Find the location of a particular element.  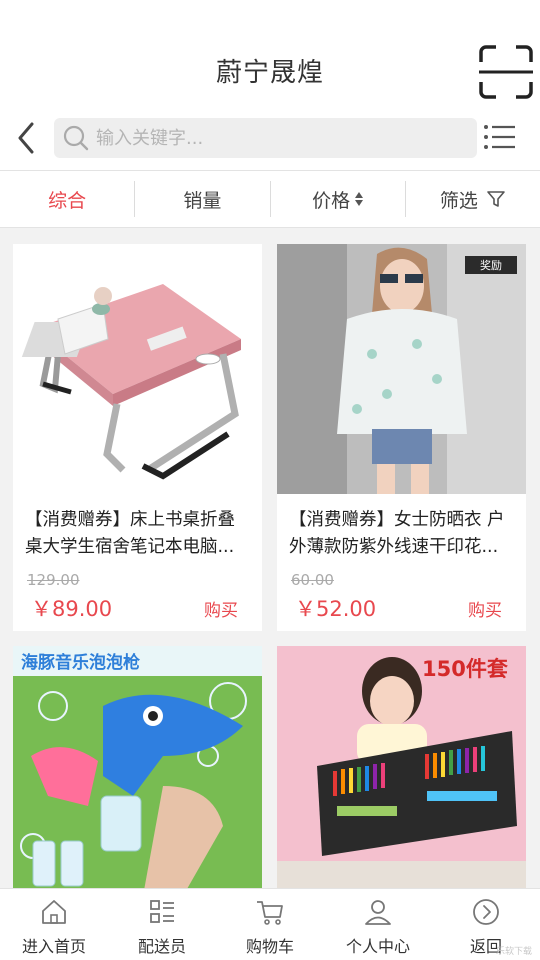

watermark-text: 乐软下载 is located at coordinates (514, 952).